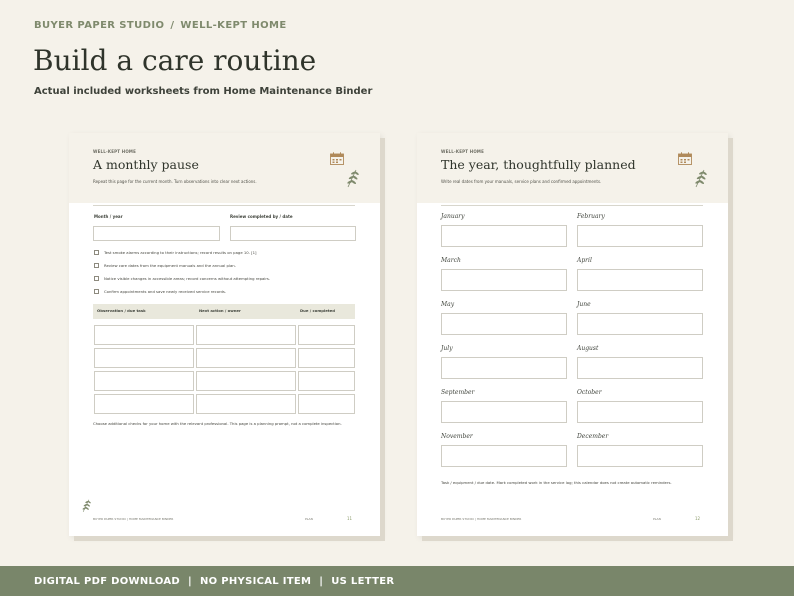 The image size is (794, 596). Describe the element at coordinates (457, 436) in the screenshot. I see `month-label-november: November` at that location.